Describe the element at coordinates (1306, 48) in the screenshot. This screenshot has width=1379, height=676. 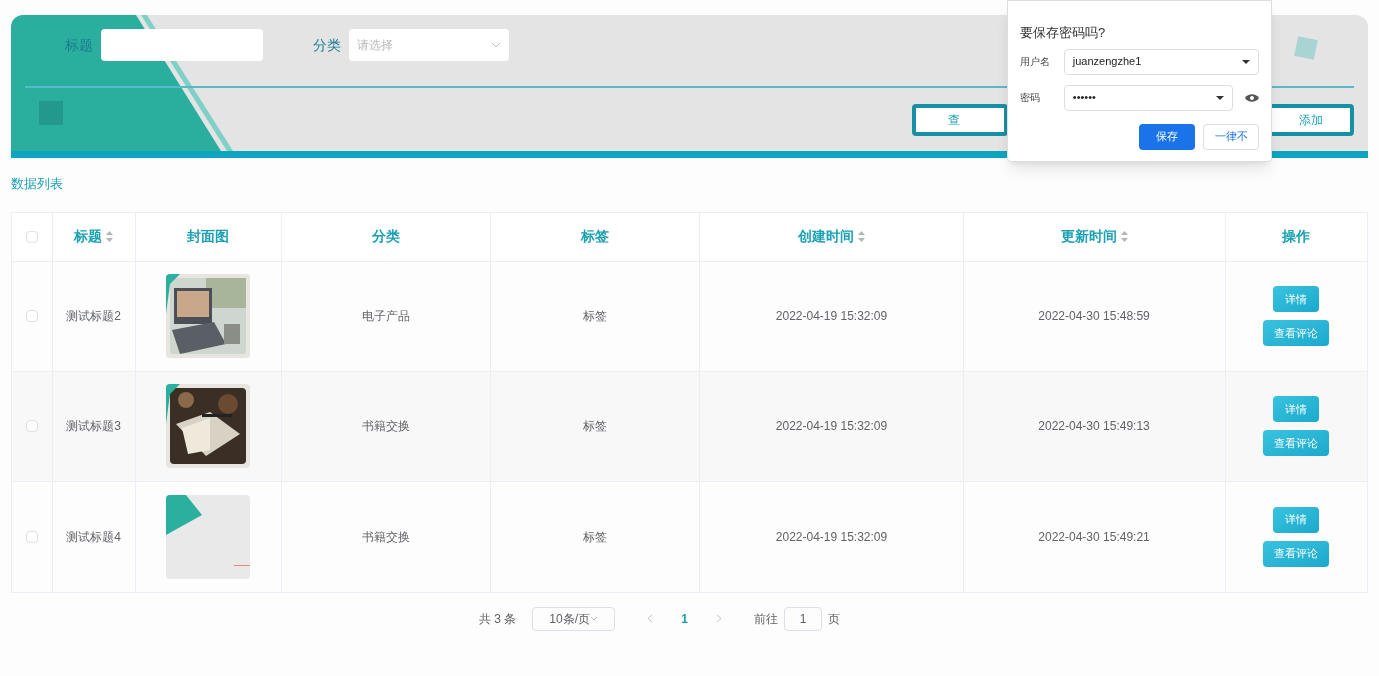
I see `banner-square-icon` at that location.